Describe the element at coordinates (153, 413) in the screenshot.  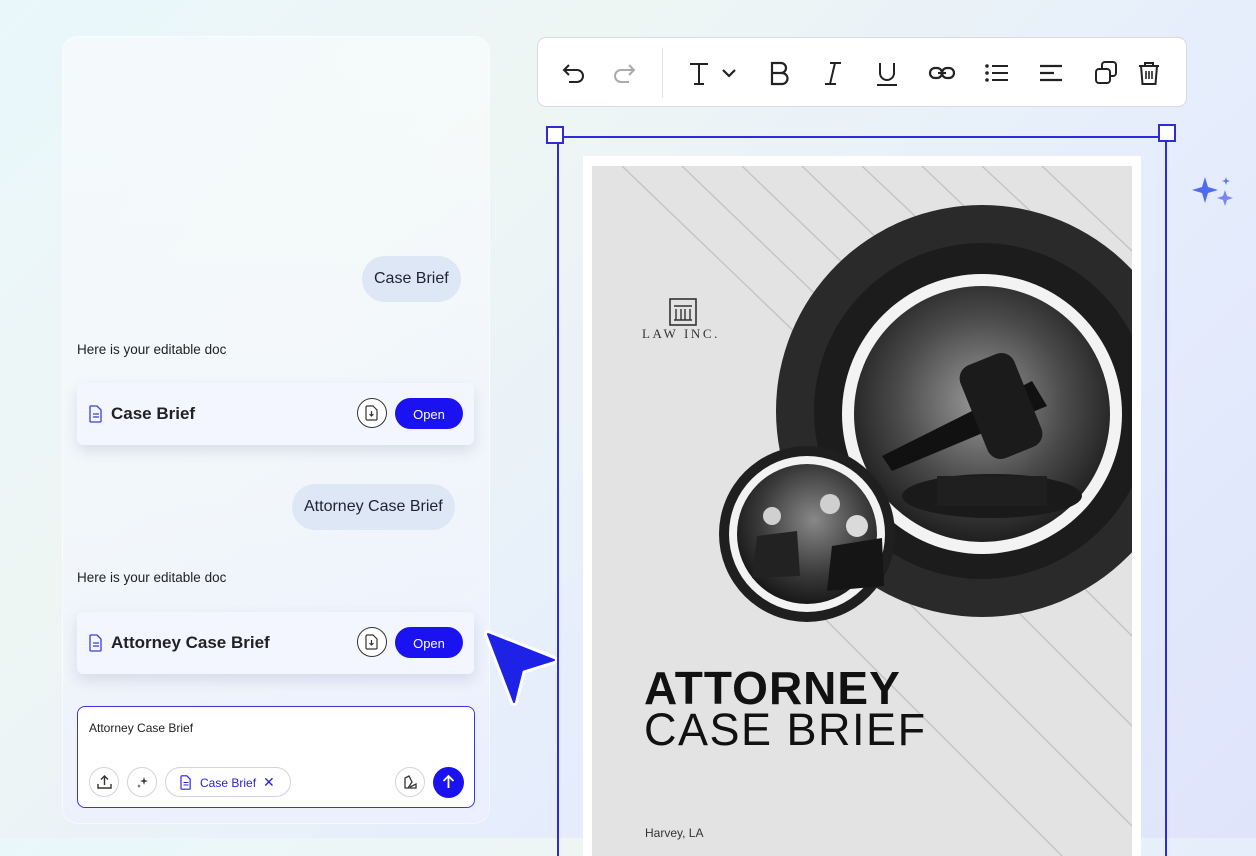
I see `doc-card-title: Case Brief` at that location.